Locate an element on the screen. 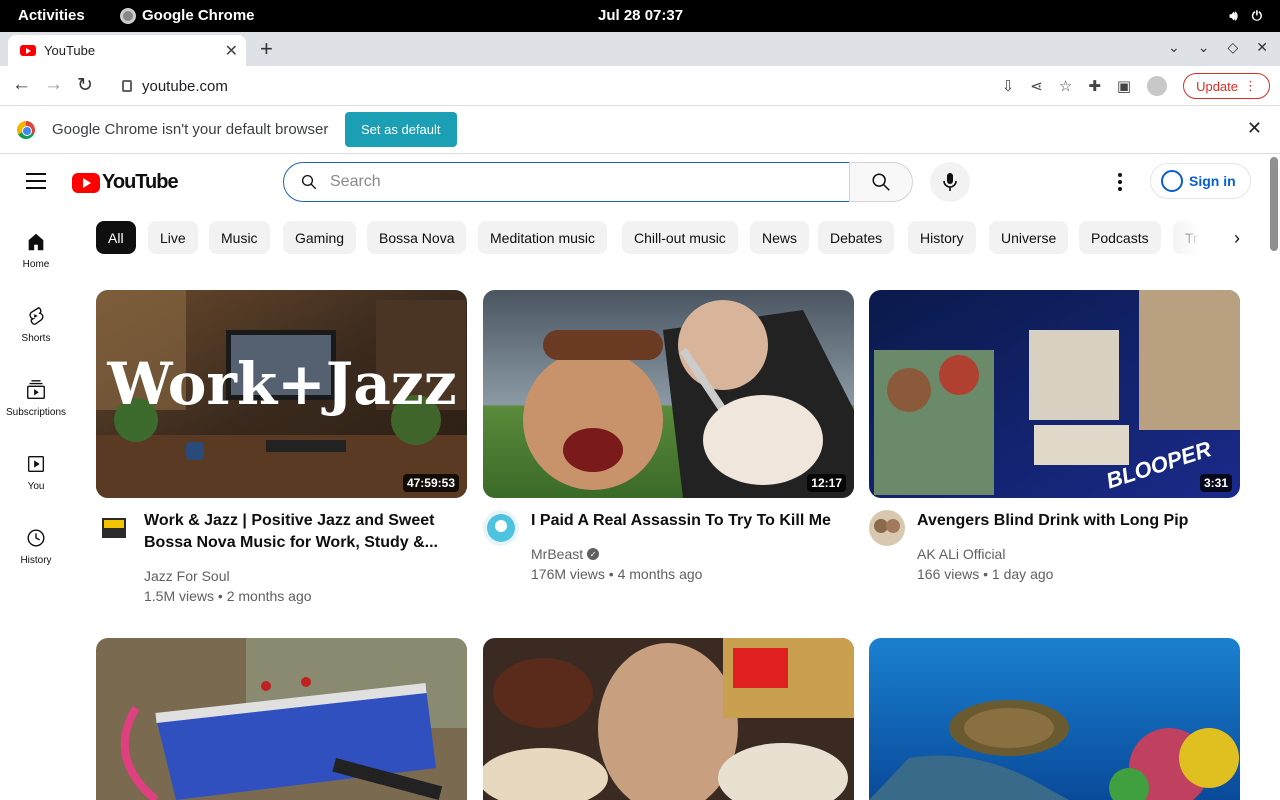 The image size is (1280, 800). sign-in-button: Sign in is located at coordinates (1200, 181).